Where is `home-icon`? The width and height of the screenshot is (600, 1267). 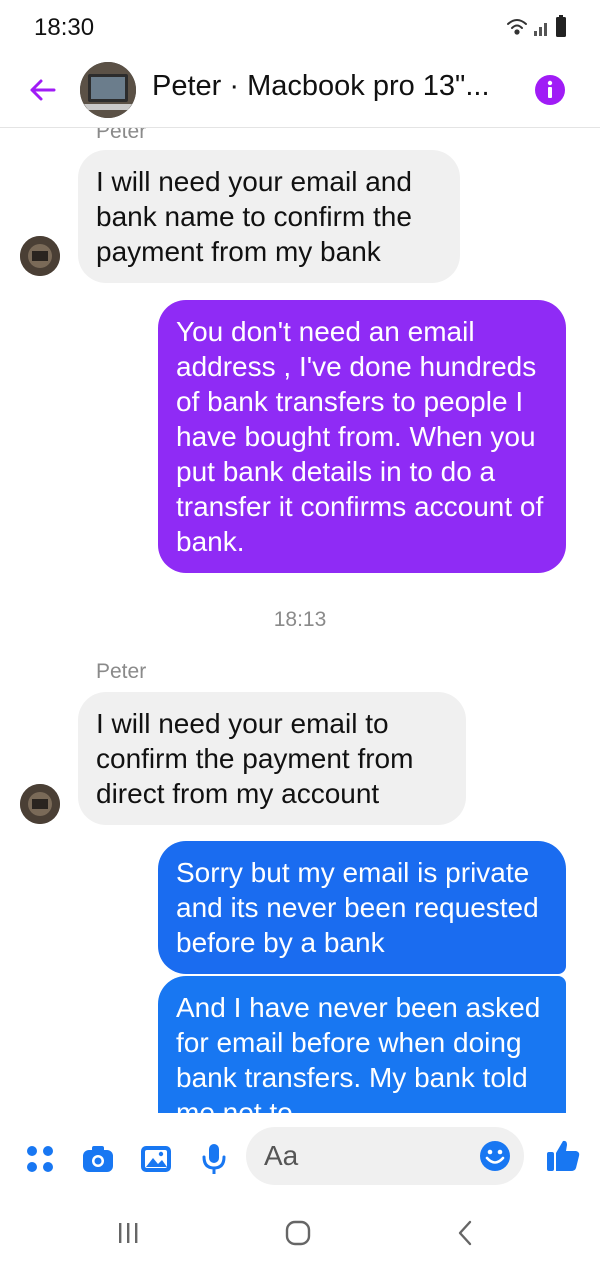 home-icon is located at coordinates (298, 1233).